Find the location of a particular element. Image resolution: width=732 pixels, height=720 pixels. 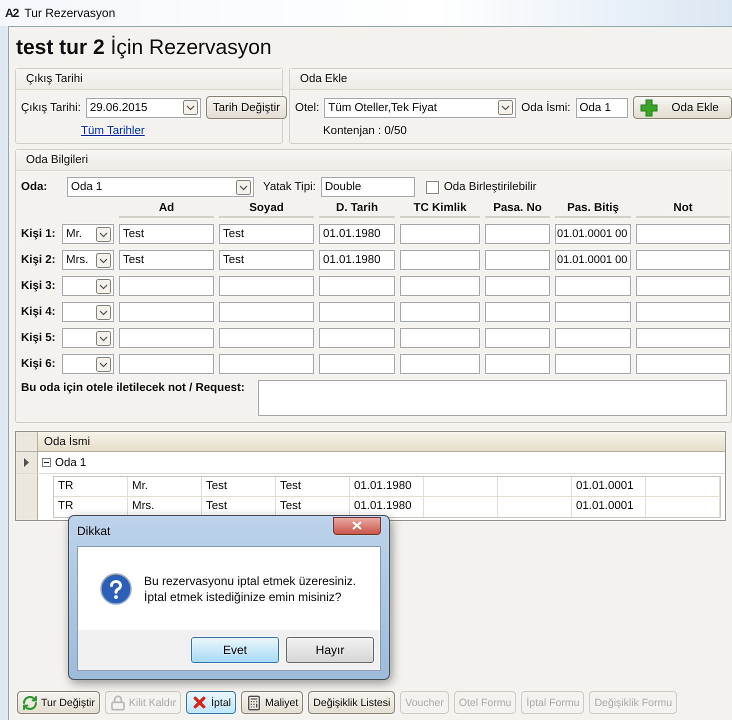

column-header: Oda İsmi is located at coordinates (66, 442).